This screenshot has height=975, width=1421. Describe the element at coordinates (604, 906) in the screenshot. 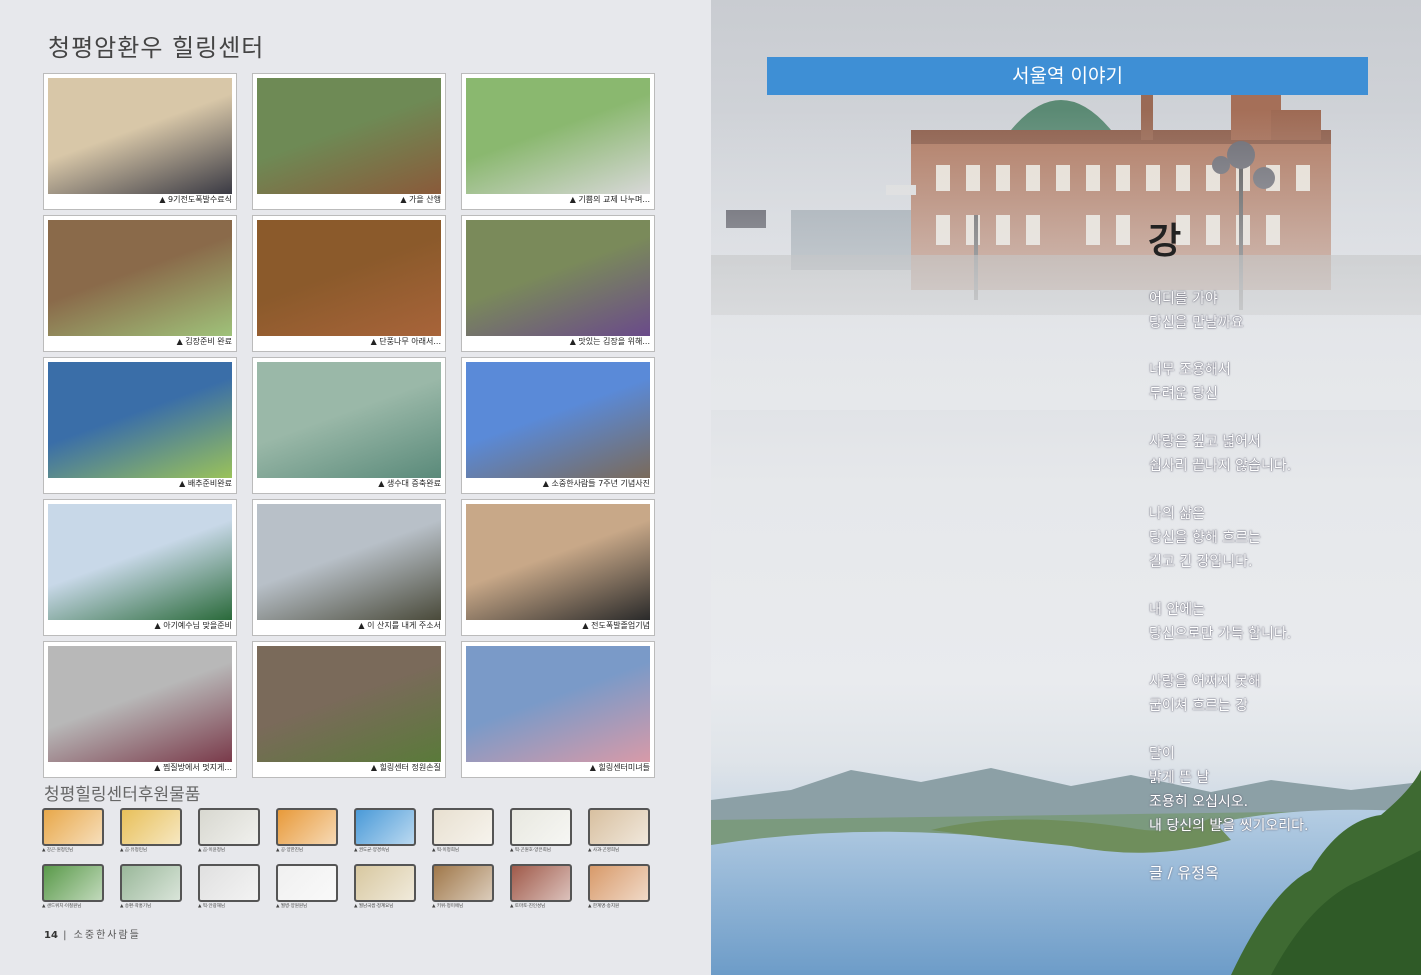

I see `gift-caption: ▲ 한계명·송지원` at that location.